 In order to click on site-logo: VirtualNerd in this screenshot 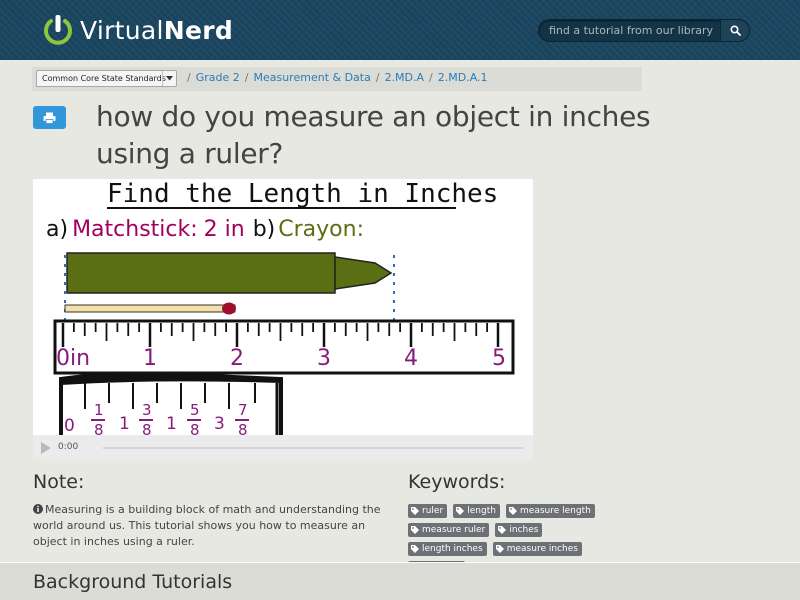, I will do `click(137, 30)`.